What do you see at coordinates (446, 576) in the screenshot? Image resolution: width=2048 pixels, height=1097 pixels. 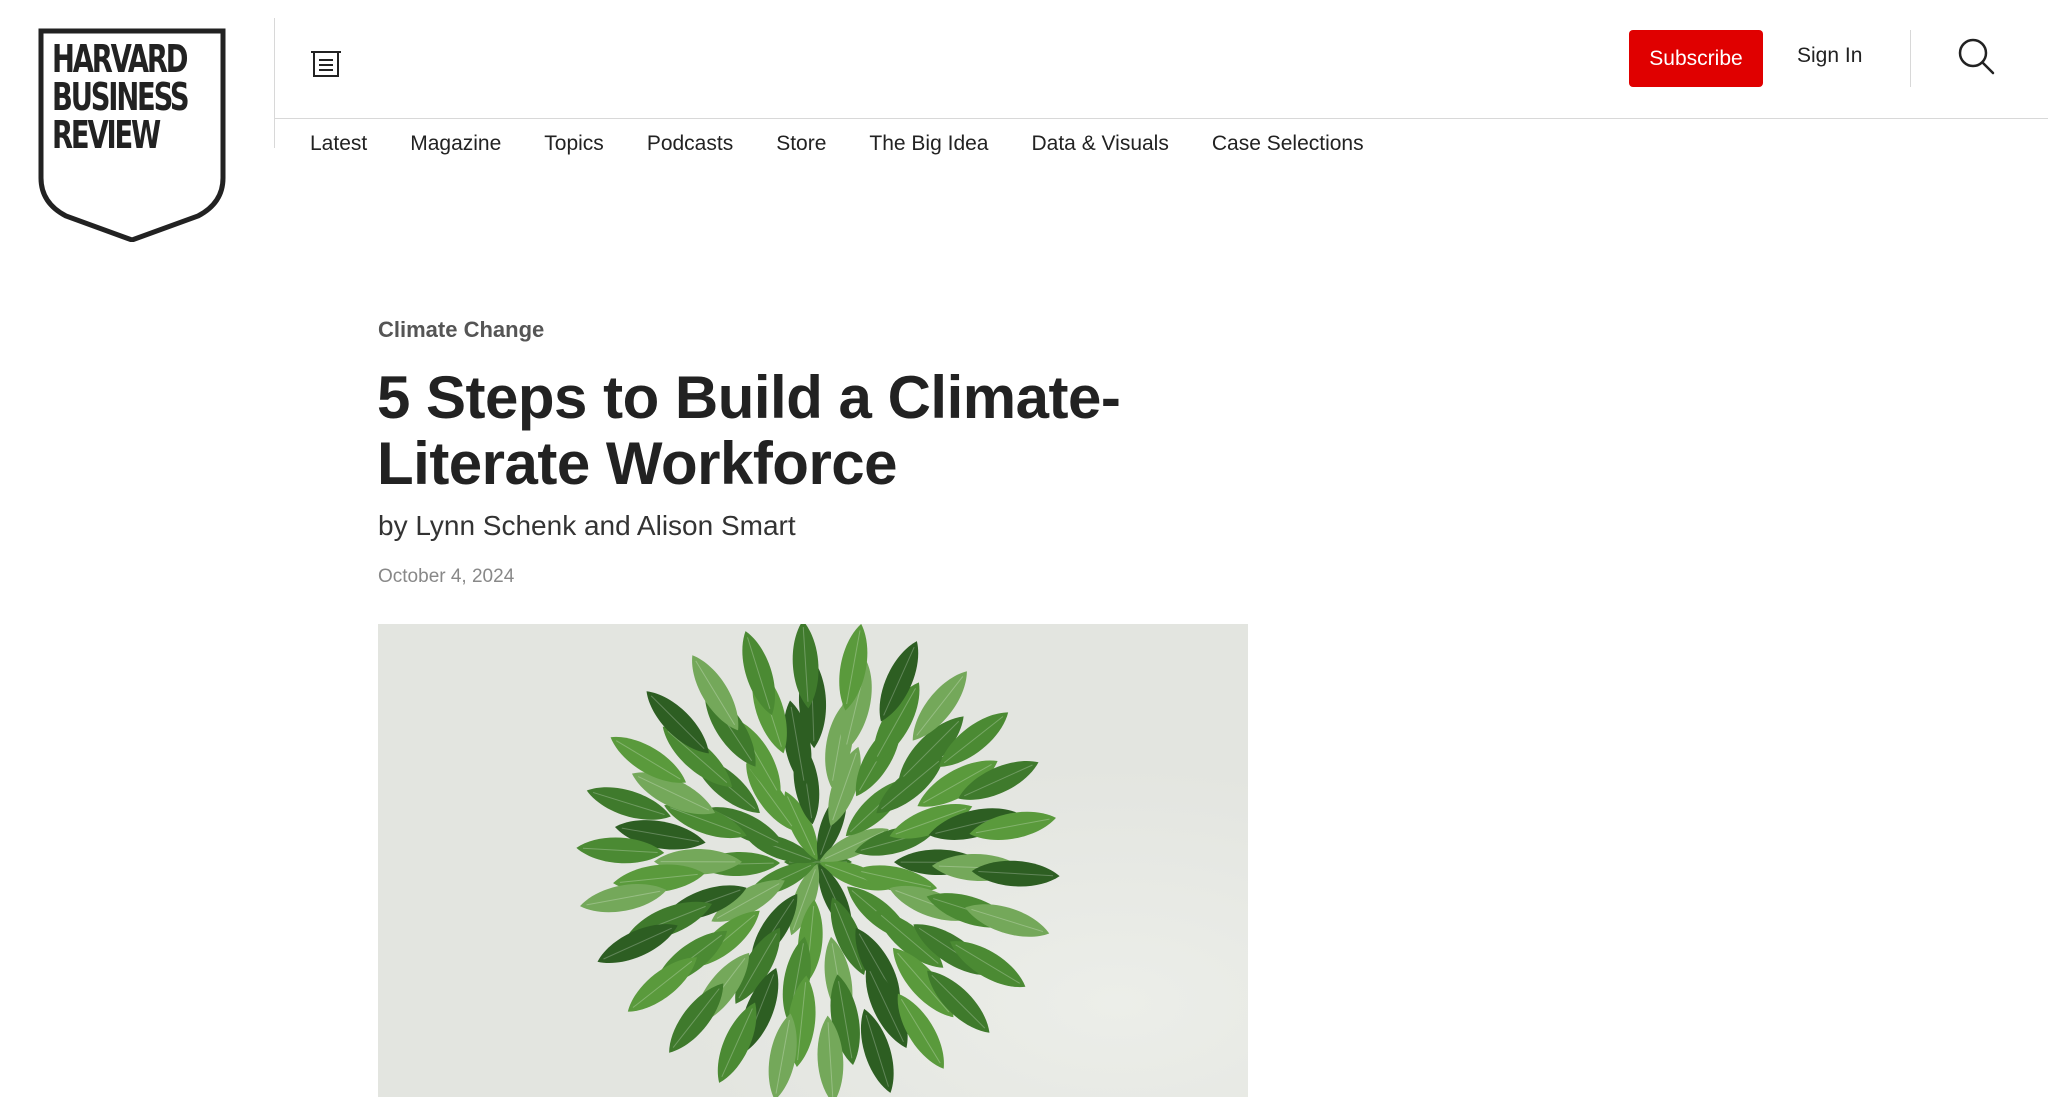 I see `article-date: October 4, 2024` at bounding box center [446, 576].